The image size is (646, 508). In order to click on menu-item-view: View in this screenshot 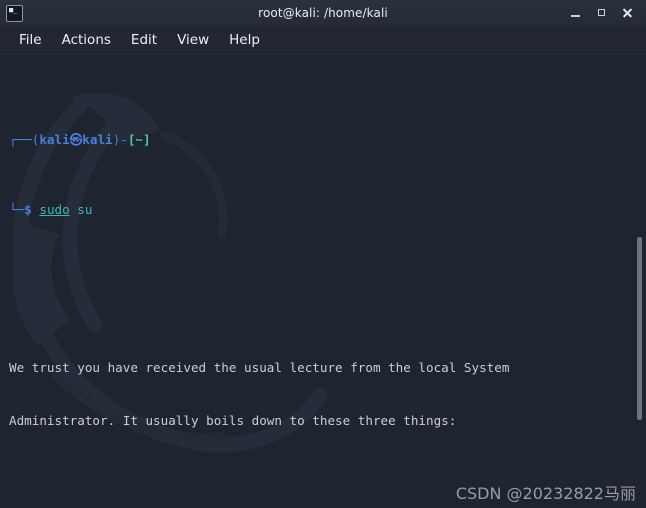, I will do `click(193, 40)`.